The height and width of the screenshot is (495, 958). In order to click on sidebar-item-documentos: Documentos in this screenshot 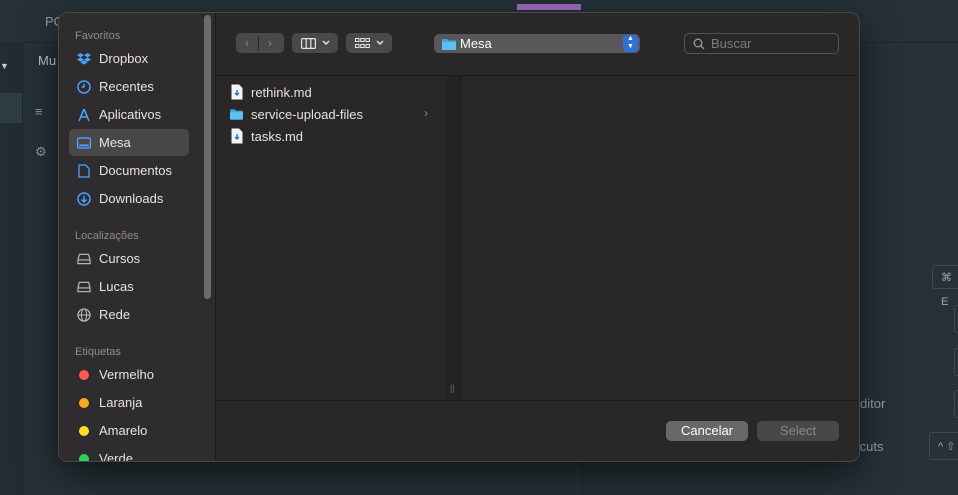, I will do `click(129, 170)`.